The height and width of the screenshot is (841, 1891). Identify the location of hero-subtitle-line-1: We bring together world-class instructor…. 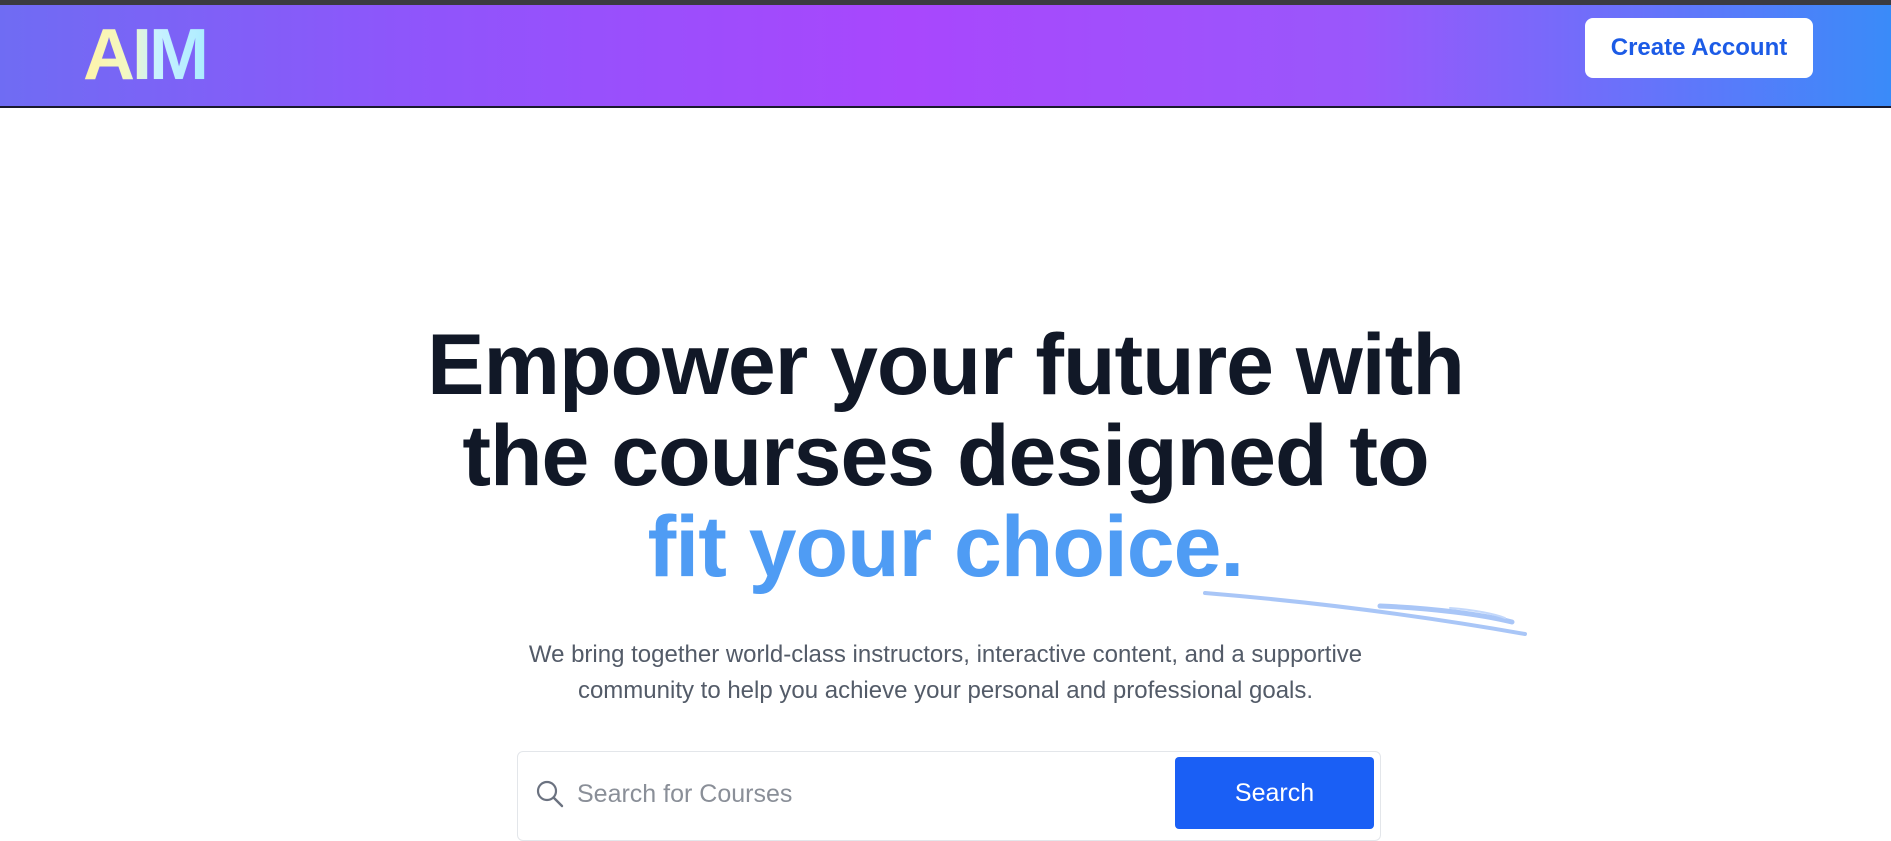
(945, 654).